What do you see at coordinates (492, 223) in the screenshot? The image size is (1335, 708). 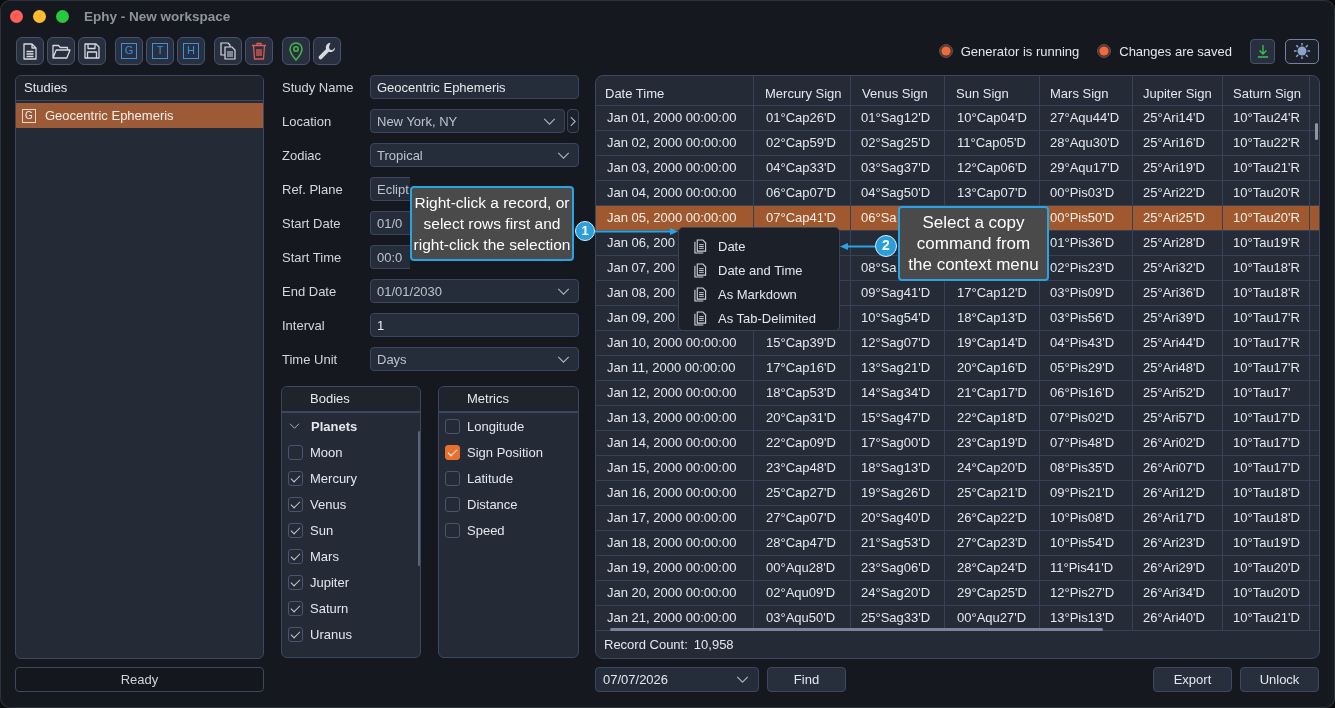 I see `callout: Right-click a record, or select rows first and right-click the selection` at bounding box center [492, 223].